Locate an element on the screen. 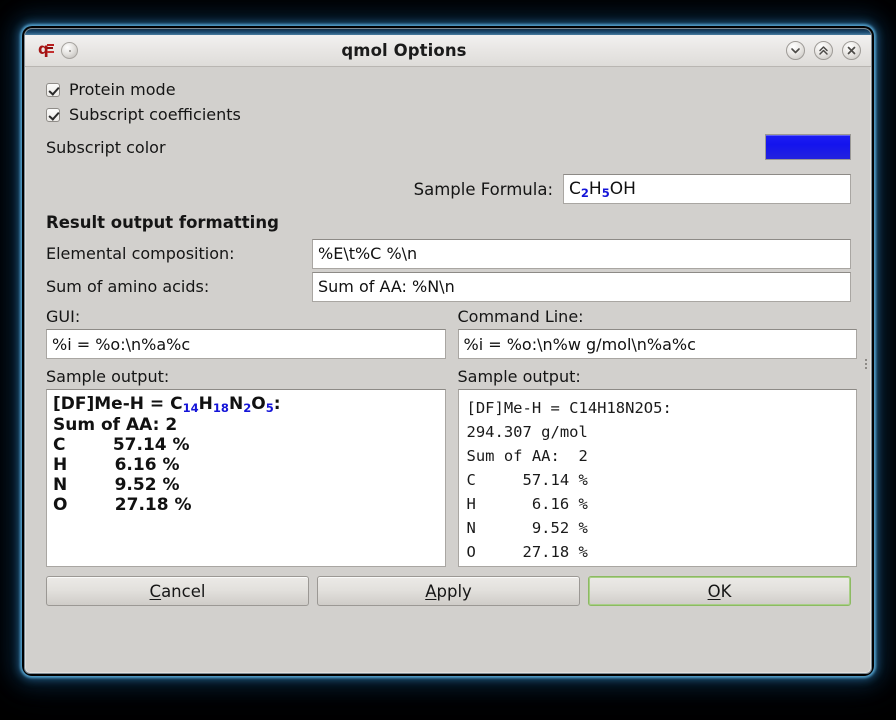 The image size is (896, 720). cancel-button: Cancel is located at coordinates (177, 591).